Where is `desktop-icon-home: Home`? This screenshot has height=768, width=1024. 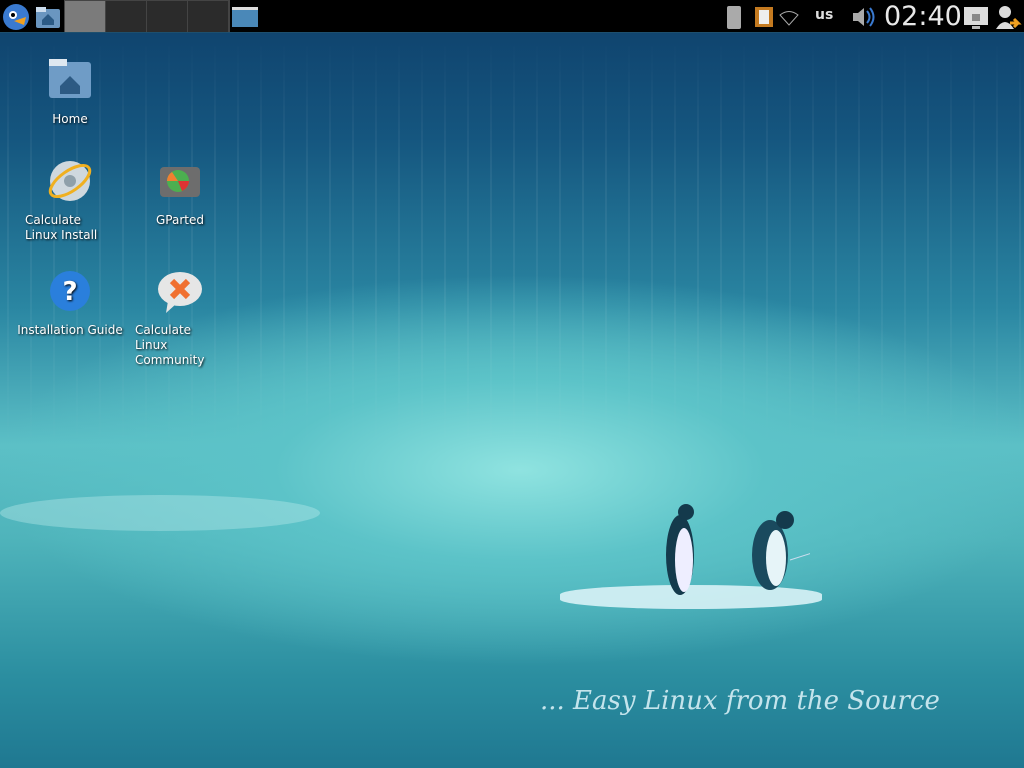
desktop-icon-home: Home is located at coordinates (70, 91).